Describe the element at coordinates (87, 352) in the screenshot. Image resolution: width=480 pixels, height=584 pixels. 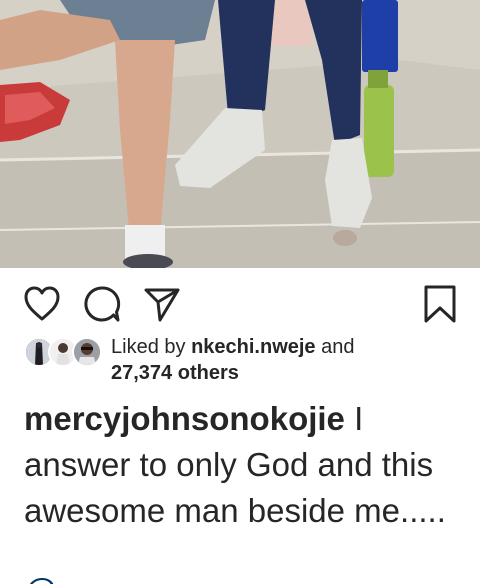
I see `avatar` at that location.